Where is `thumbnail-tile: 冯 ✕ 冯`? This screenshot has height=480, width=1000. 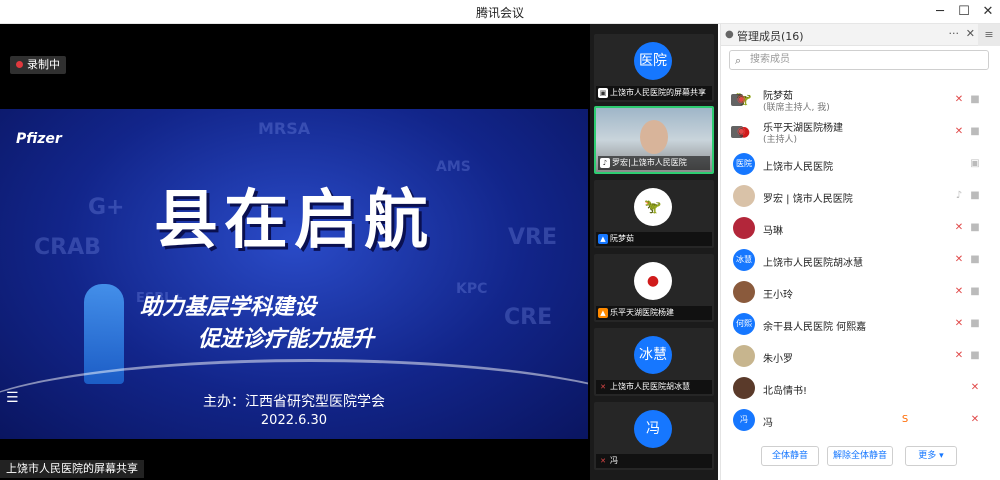 thumbnail-tile: 冯 ✕ 冯 is located at coordinates (654, 436).